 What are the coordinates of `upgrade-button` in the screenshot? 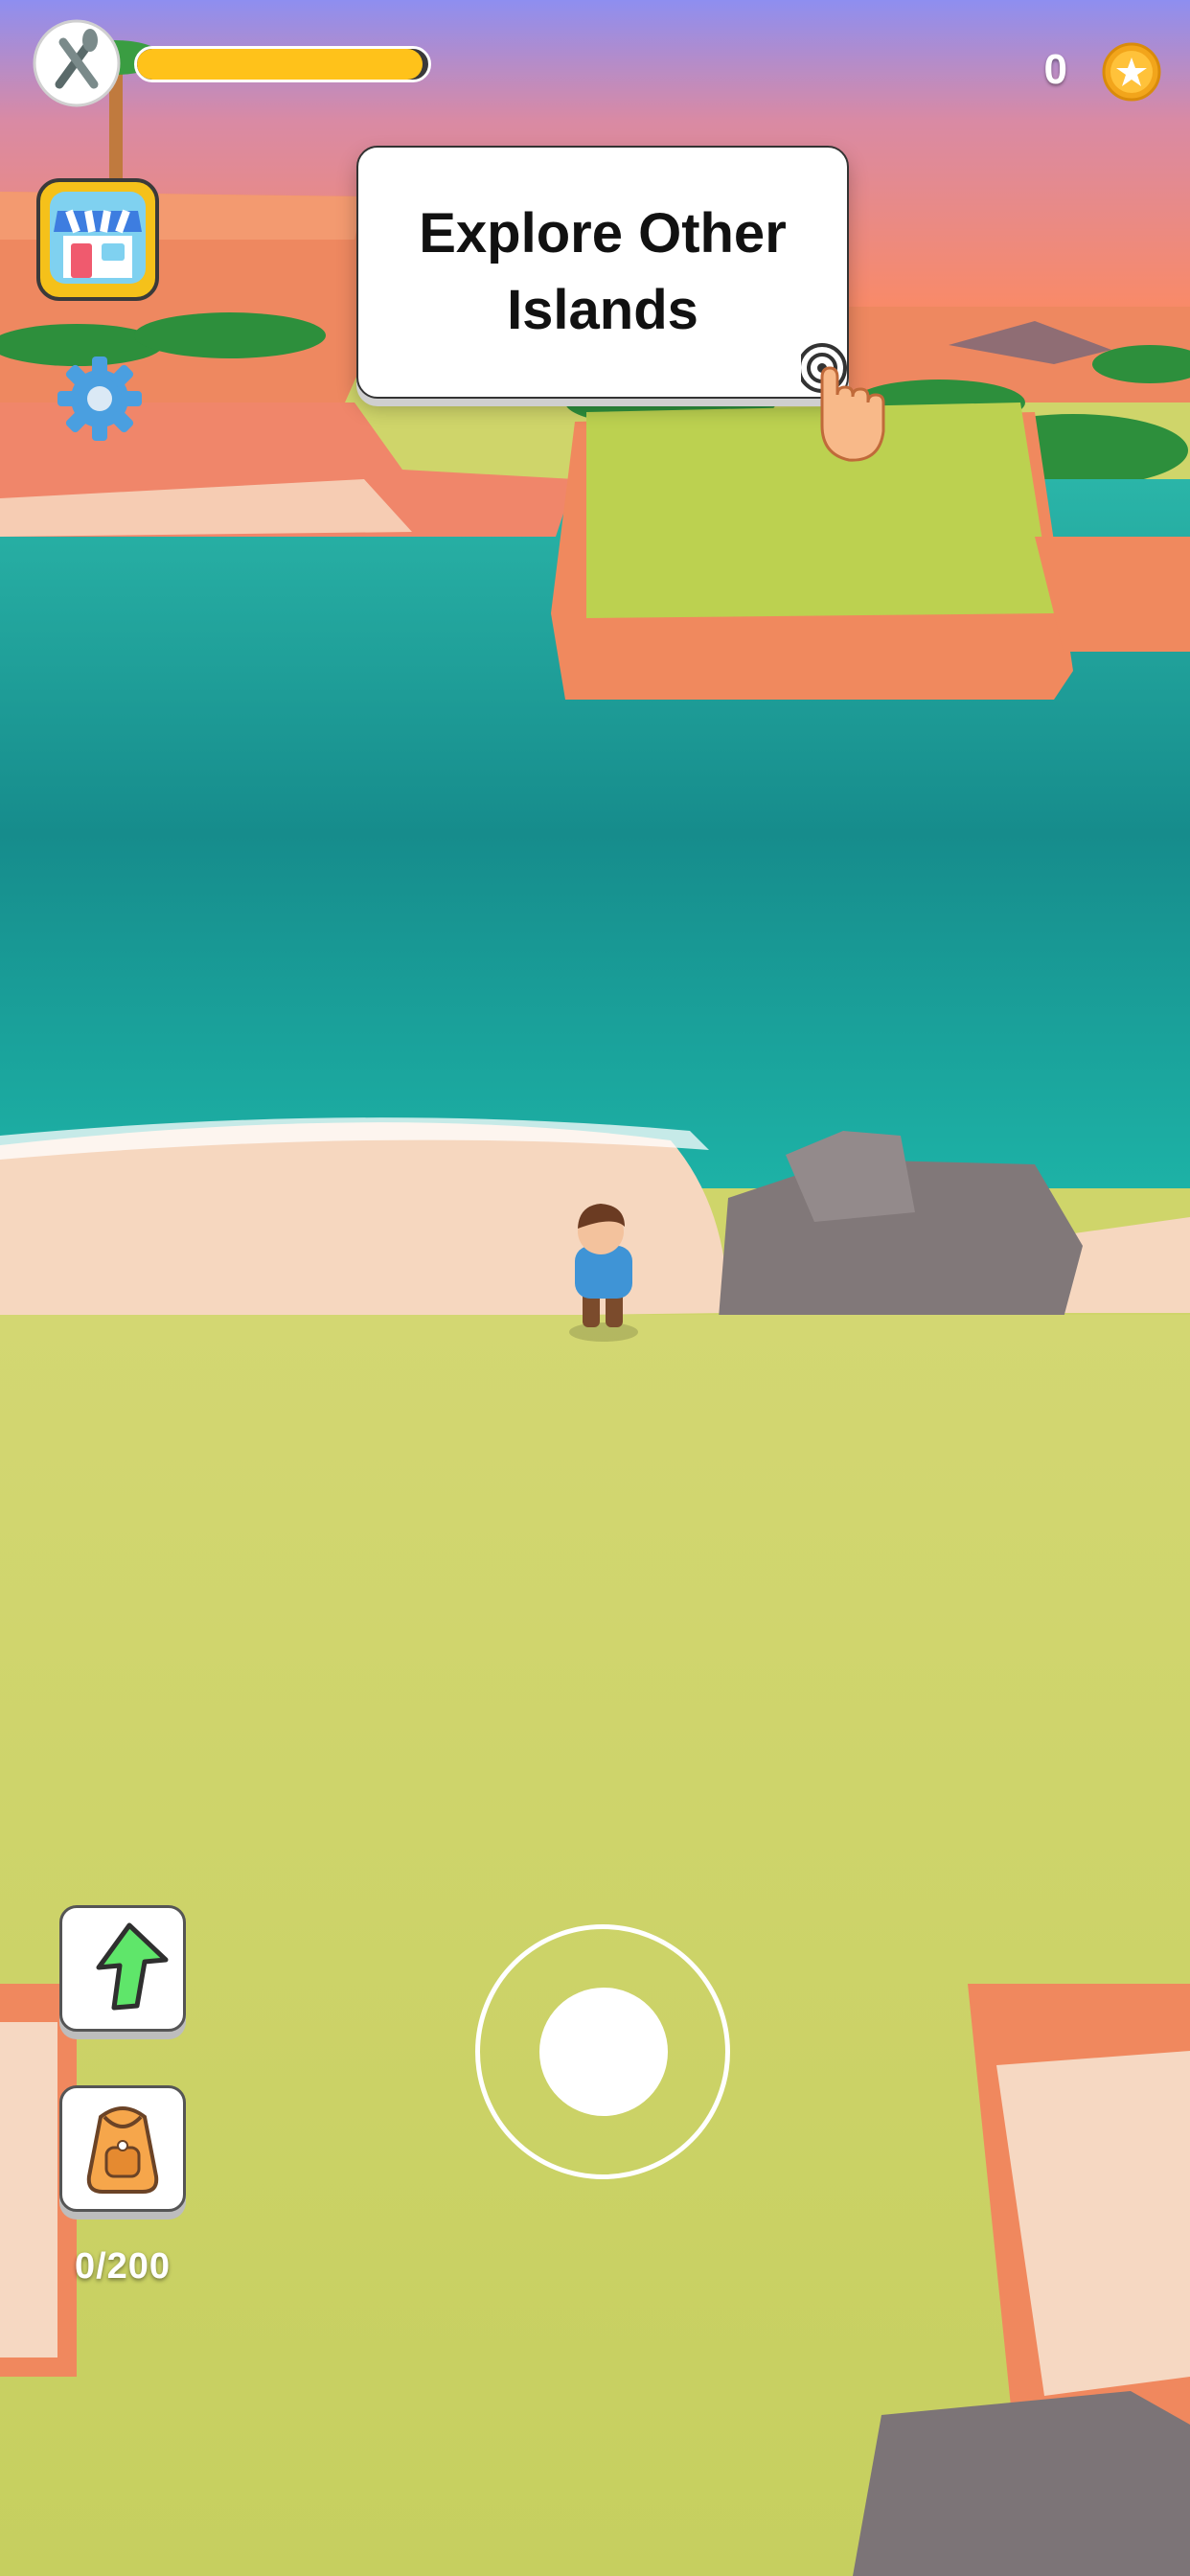 It's located at (123, 1968).